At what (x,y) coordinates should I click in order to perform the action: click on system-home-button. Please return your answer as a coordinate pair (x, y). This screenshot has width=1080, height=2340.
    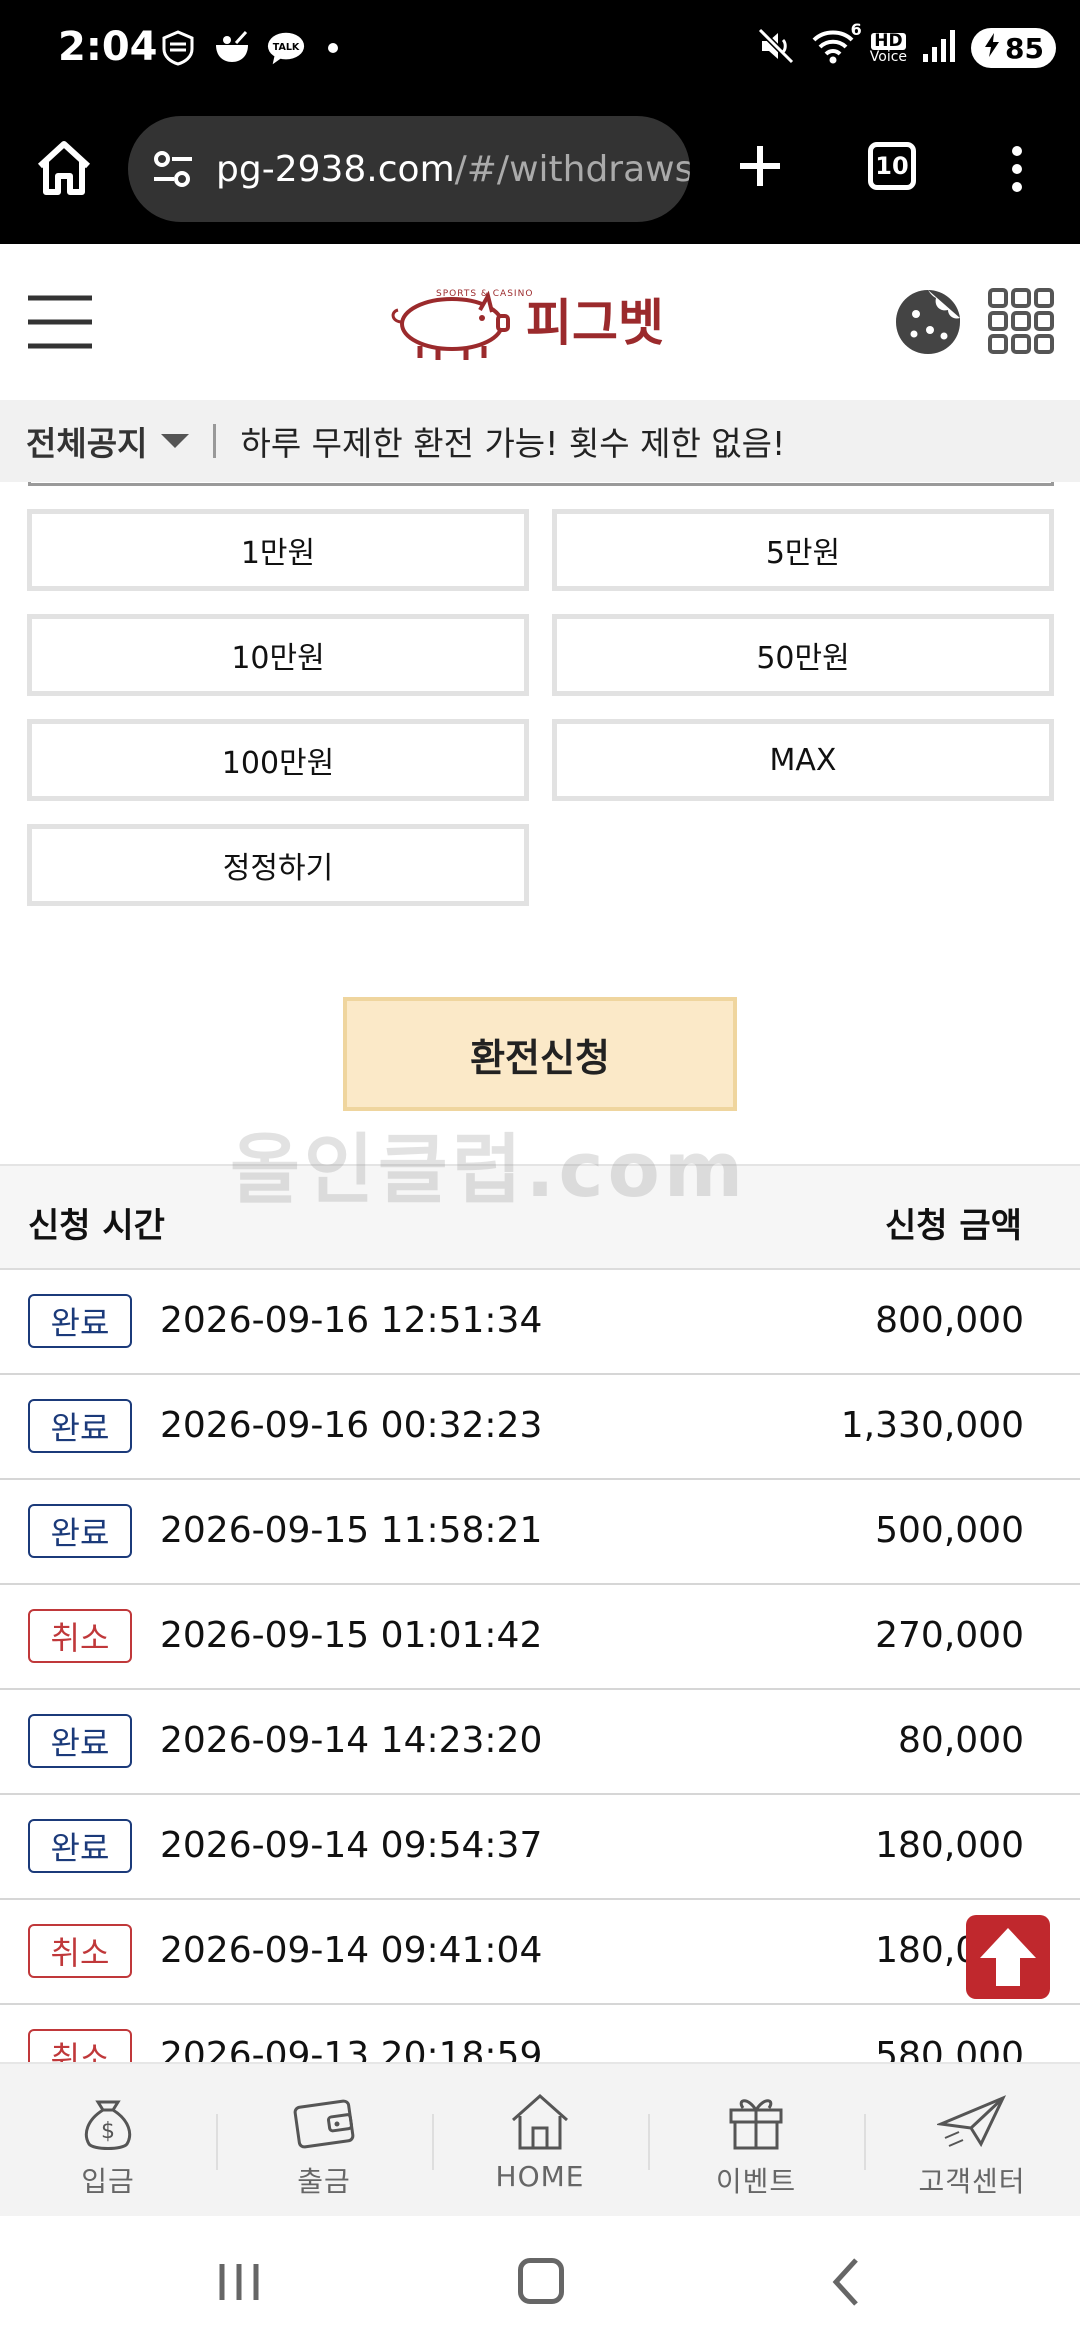
    Looking at the image, I should click on (541, 2281).